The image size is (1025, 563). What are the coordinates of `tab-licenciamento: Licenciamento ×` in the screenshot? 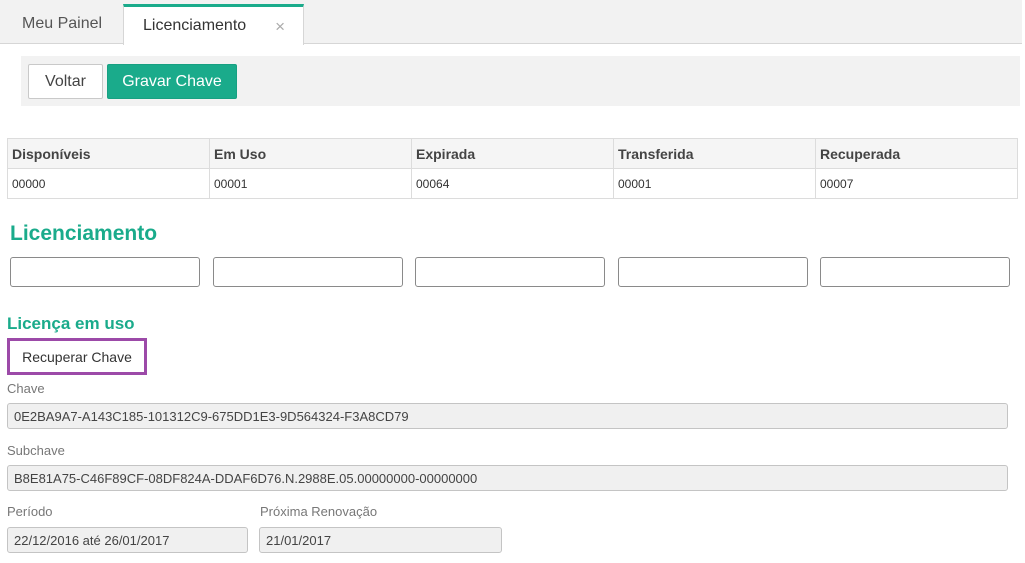 It's located at (213, 24).